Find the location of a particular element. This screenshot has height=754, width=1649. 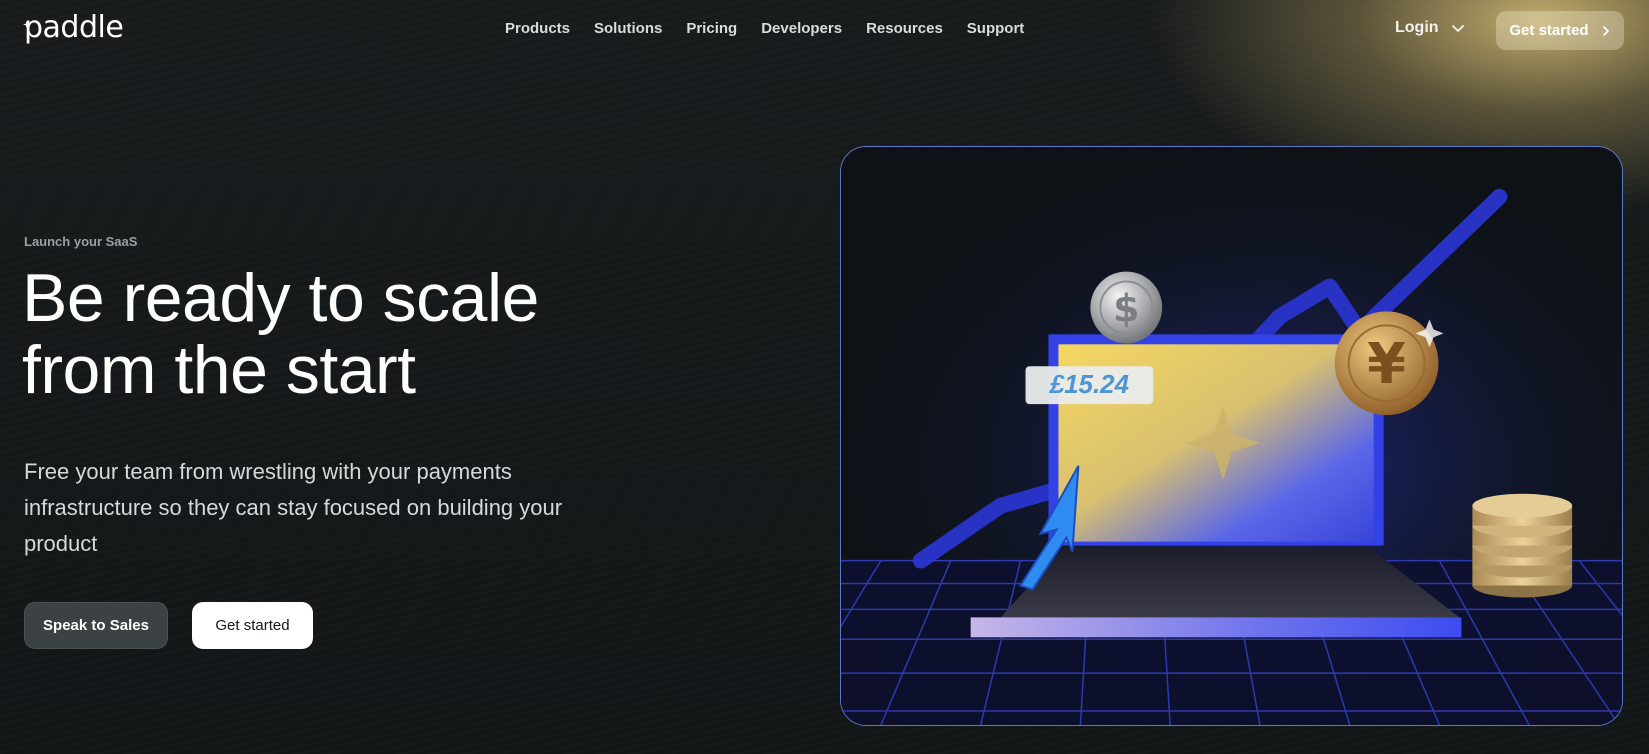

speak-to-sales-button: Speak to Sales is located at coordinates (96, 625).